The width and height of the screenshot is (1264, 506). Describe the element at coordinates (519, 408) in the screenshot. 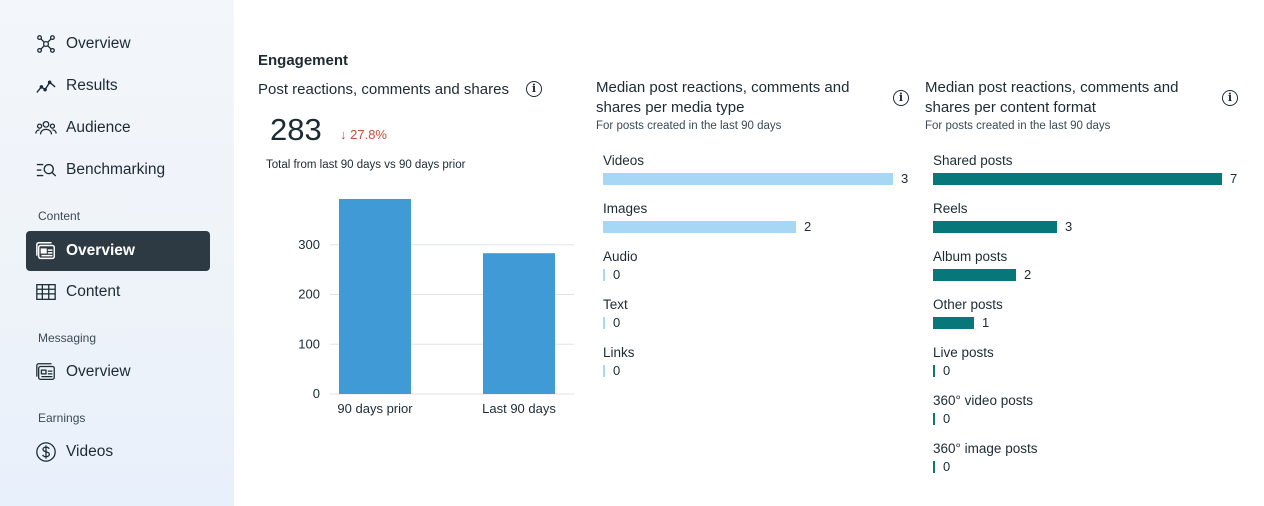

I see `x-tick-label: Last 90 days` at that location.